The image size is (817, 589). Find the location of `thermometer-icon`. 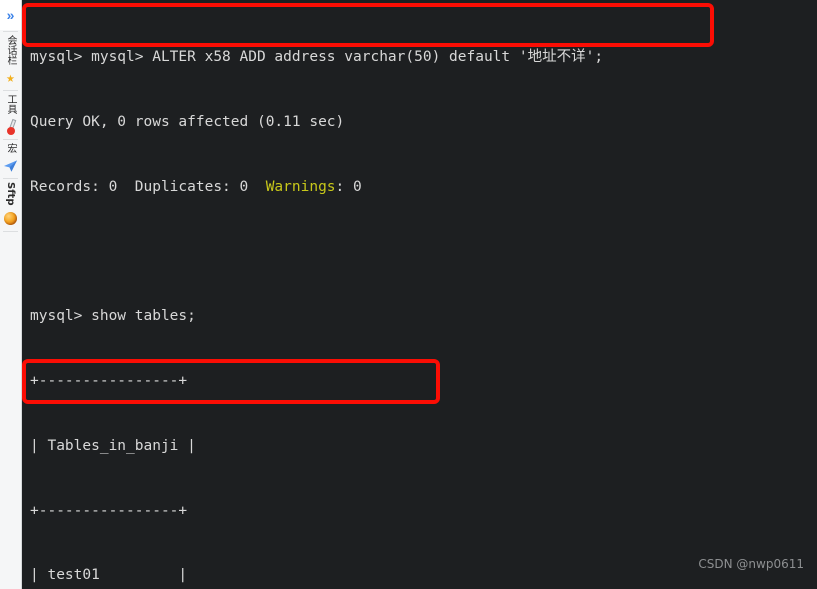

thermometer-icon is located at coordinates (11, 126).